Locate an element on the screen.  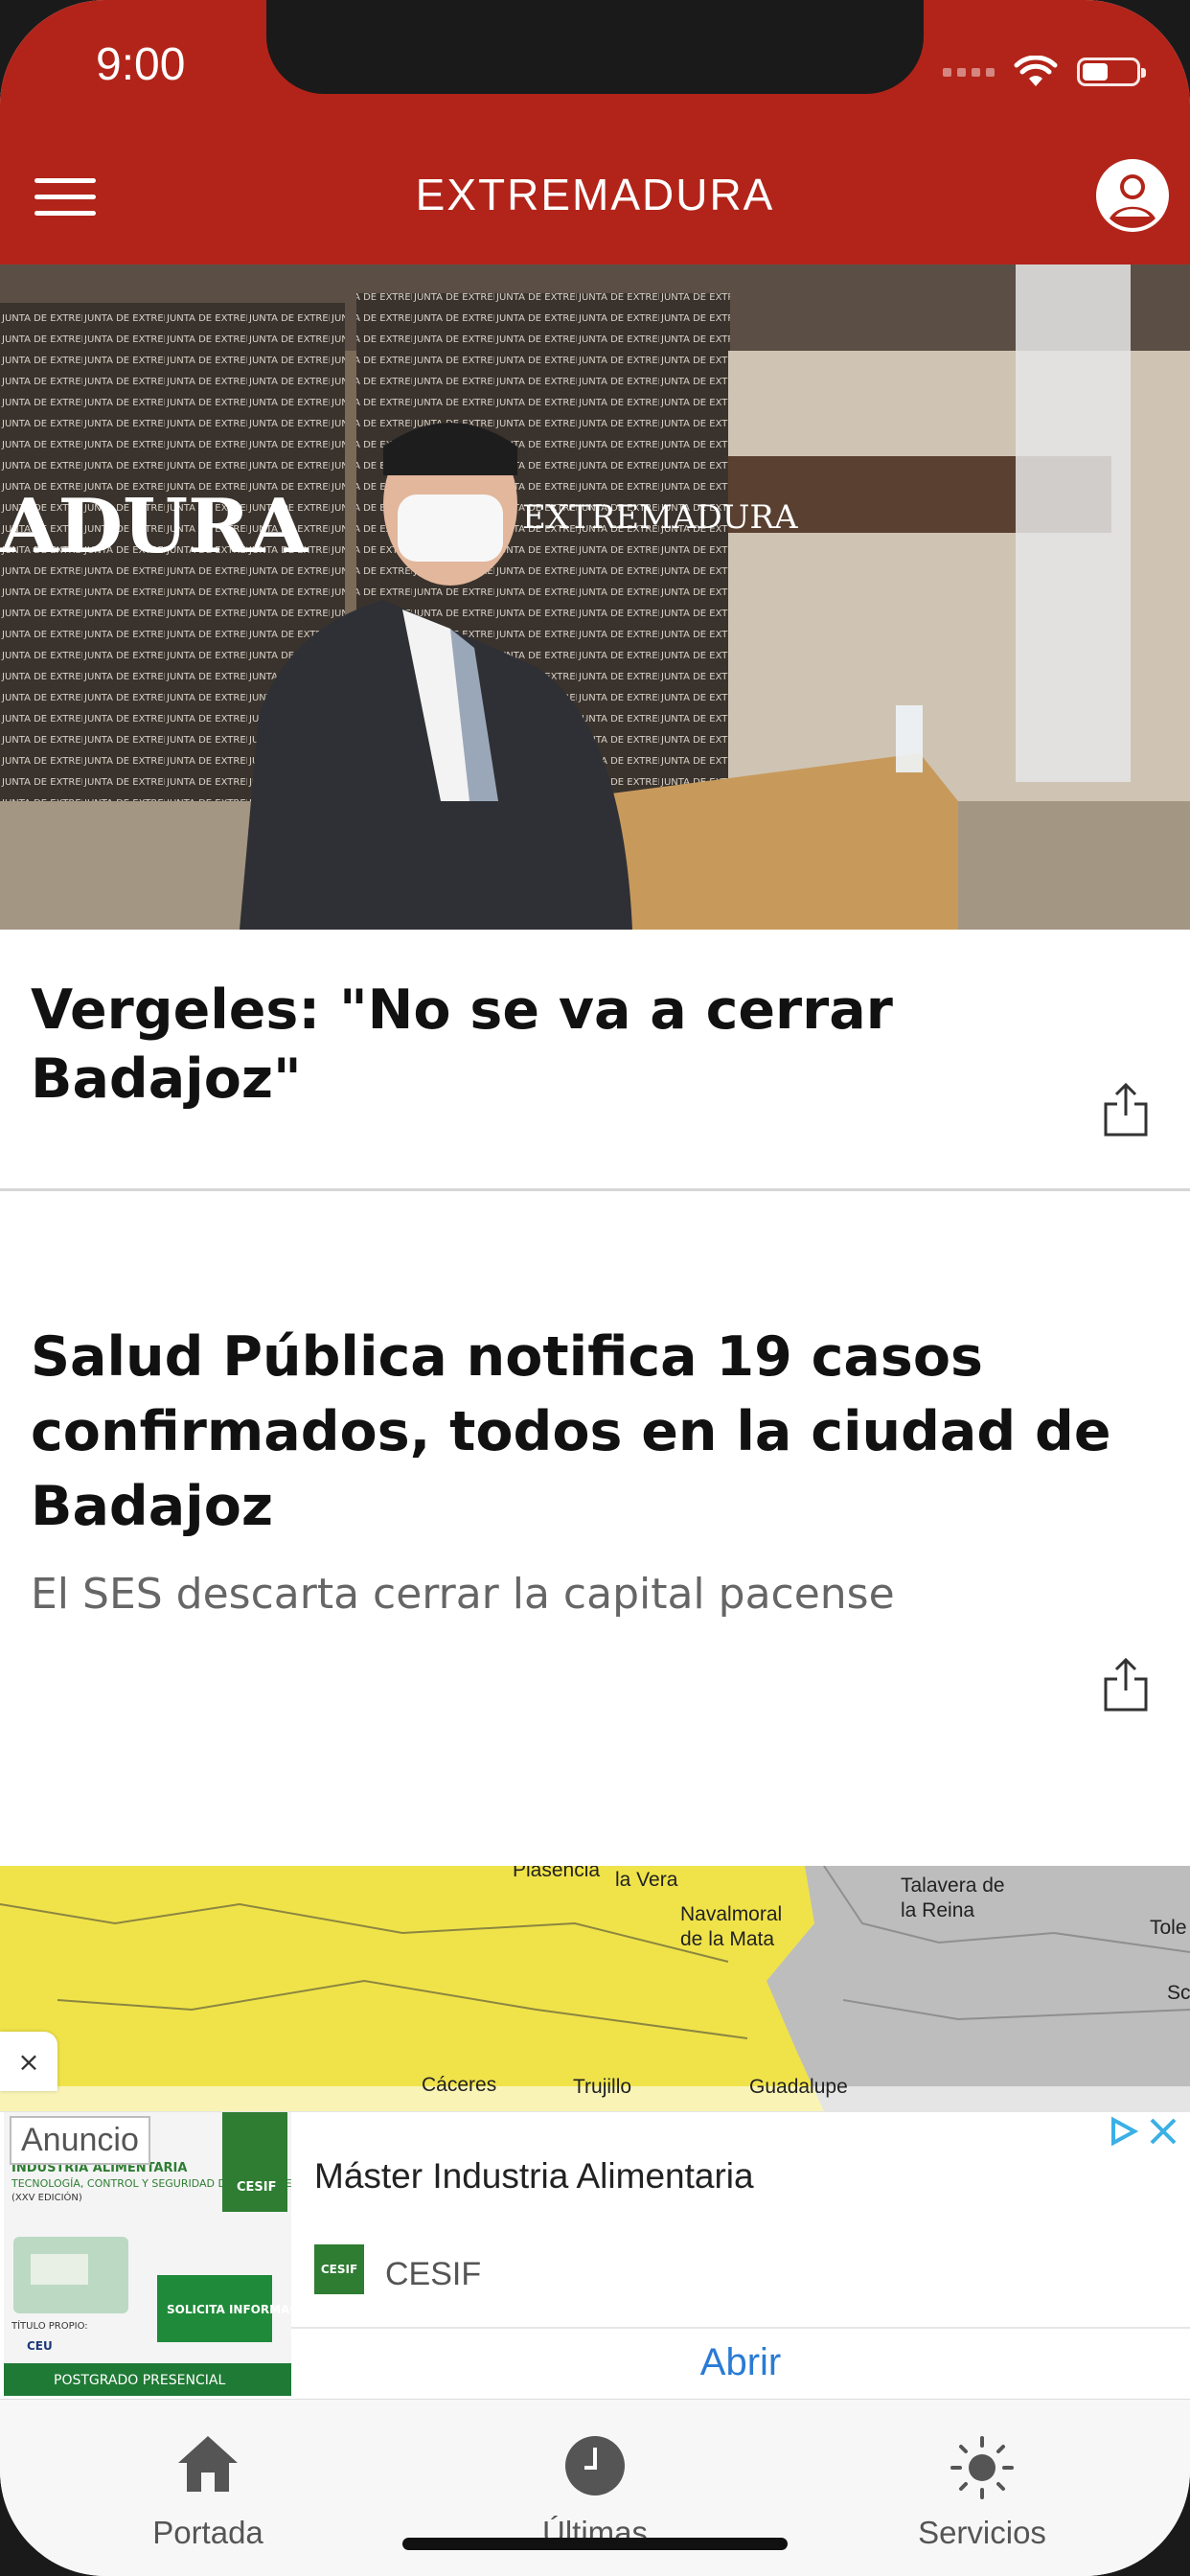
status-icons is located at coordinates (1044, 72).